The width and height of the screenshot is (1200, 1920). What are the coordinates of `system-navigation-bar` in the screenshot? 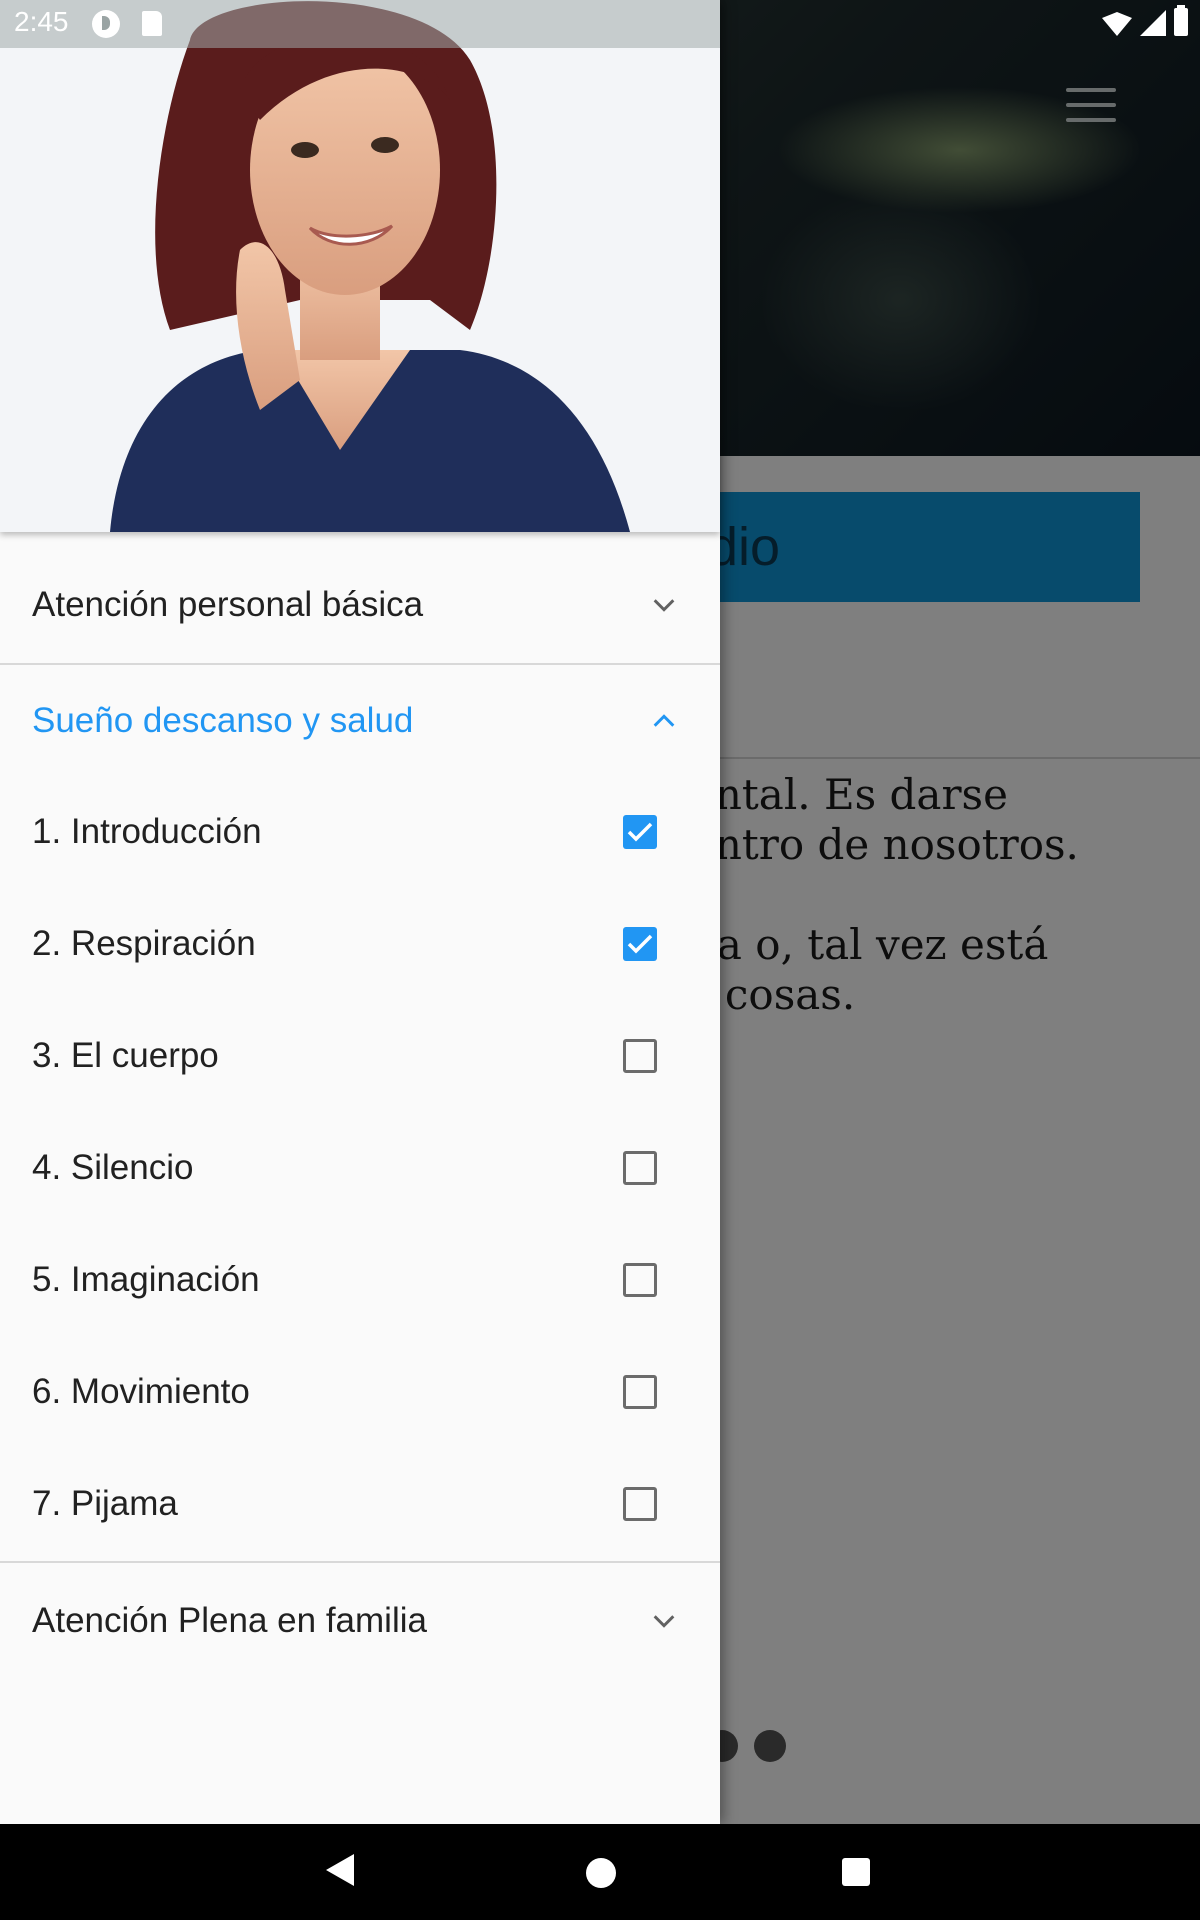 It's located at (600, 1872).